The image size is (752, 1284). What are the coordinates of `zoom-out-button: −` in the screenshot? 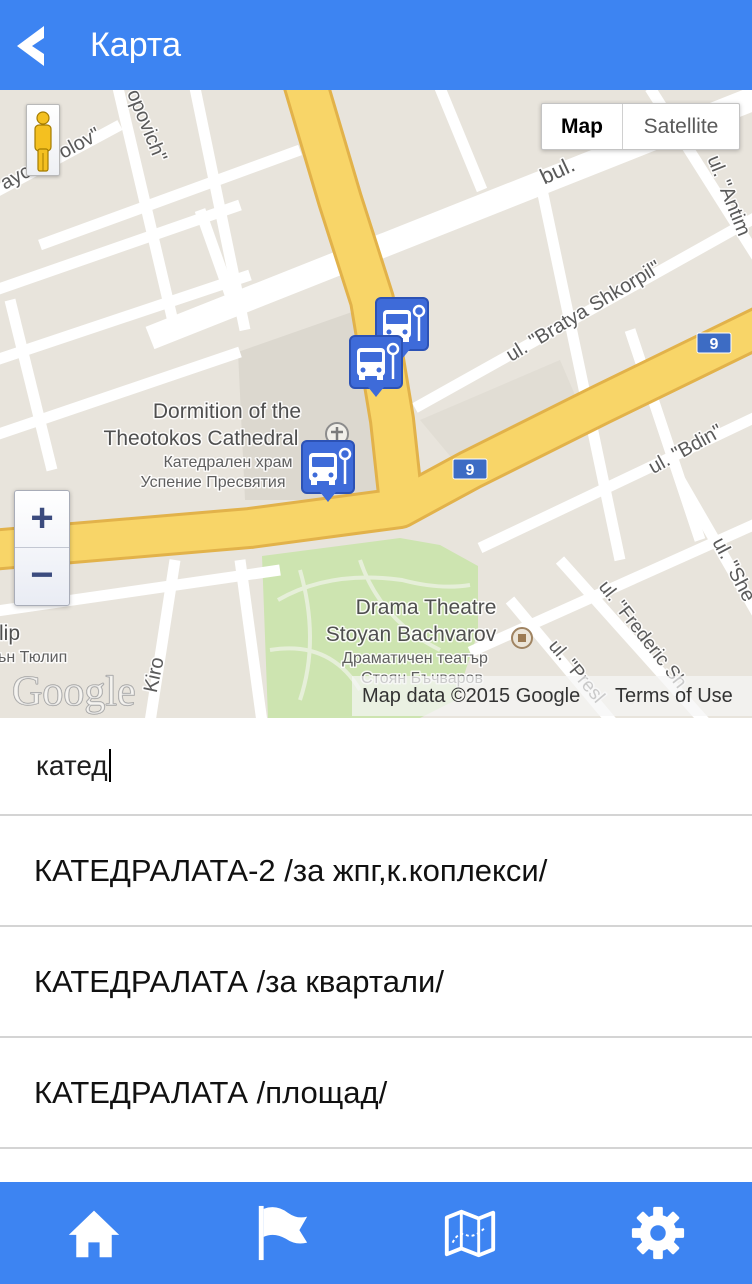 It's located at (42, 576).